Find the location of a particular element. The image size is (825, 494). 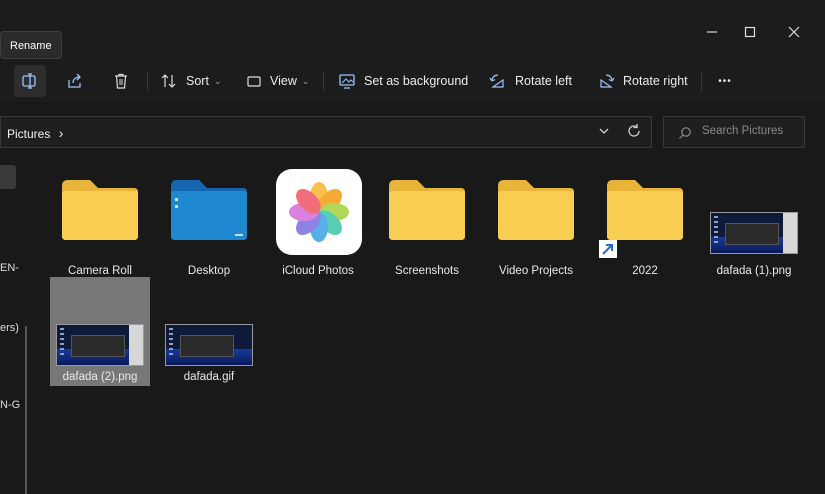

rename-icon is located at coordinates (29, 81).